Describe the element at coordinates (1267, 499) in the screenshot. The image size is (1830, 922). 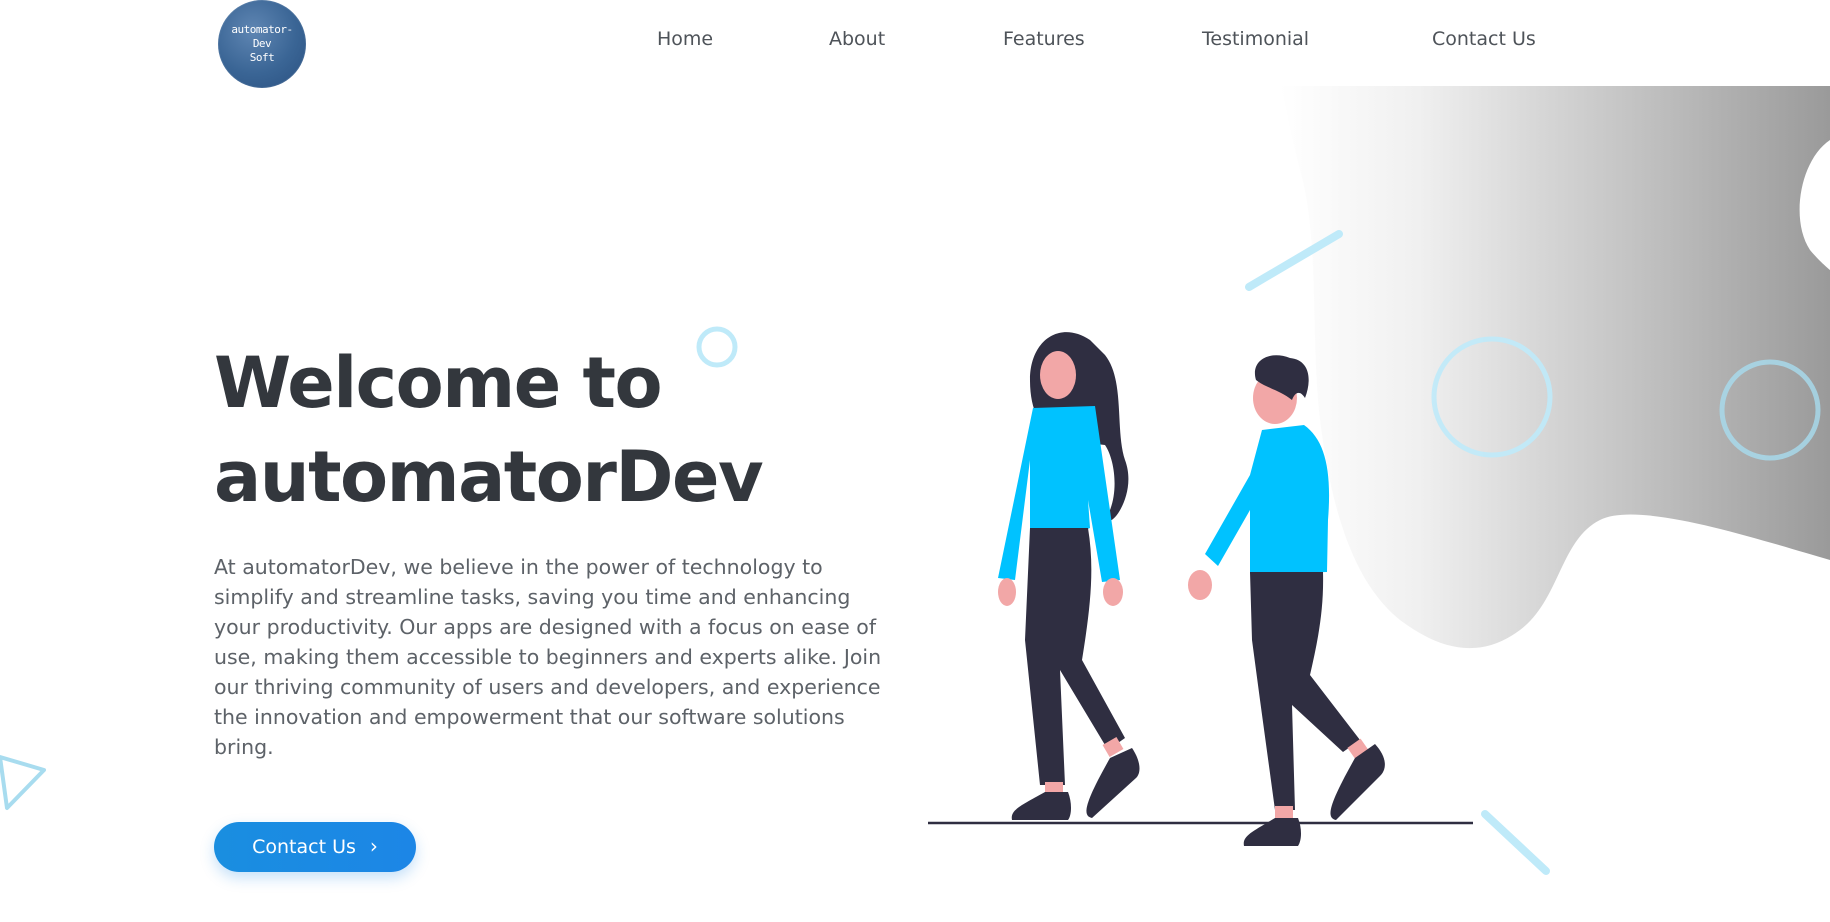
I see `man-shirt` at that location.